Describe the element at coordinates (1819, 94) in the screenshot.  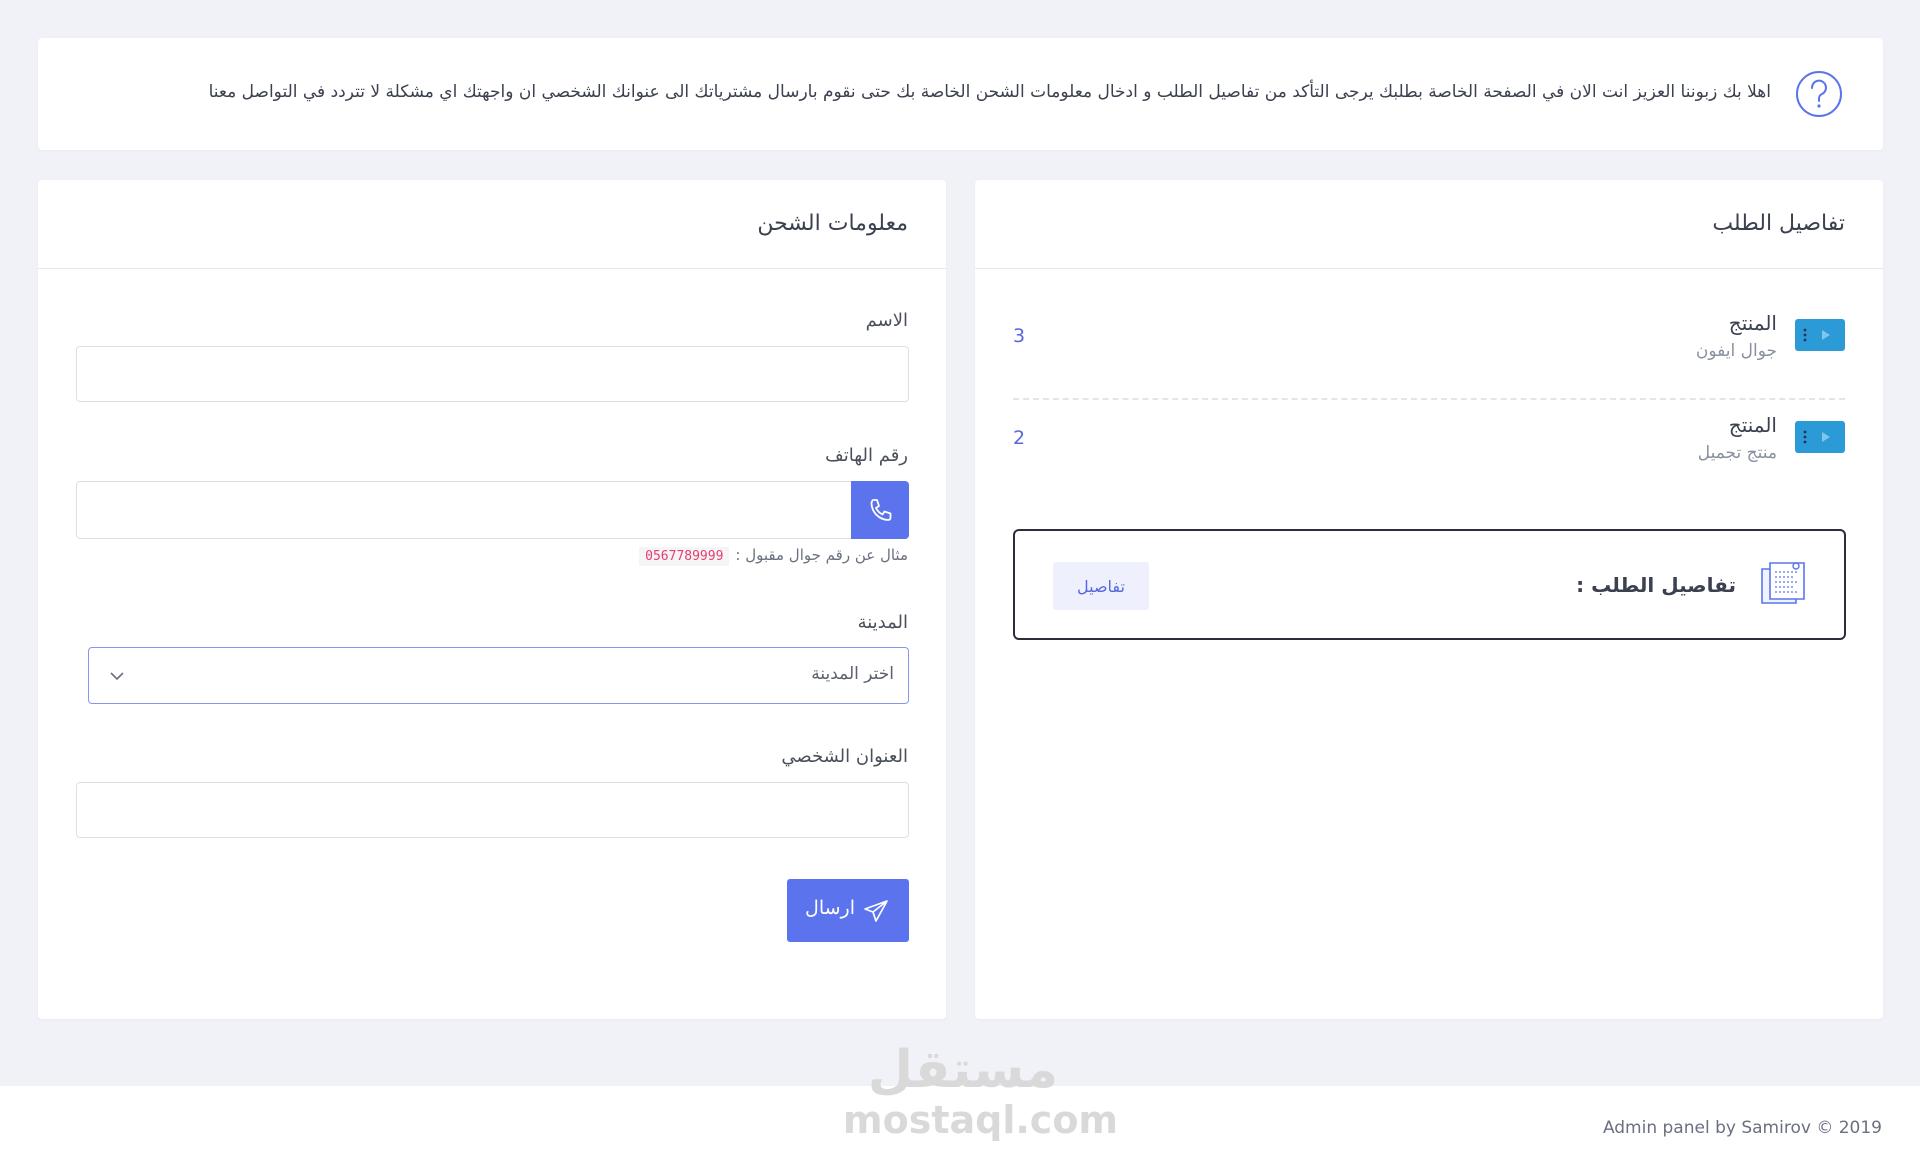
I see `question-circle-icon` at that location.